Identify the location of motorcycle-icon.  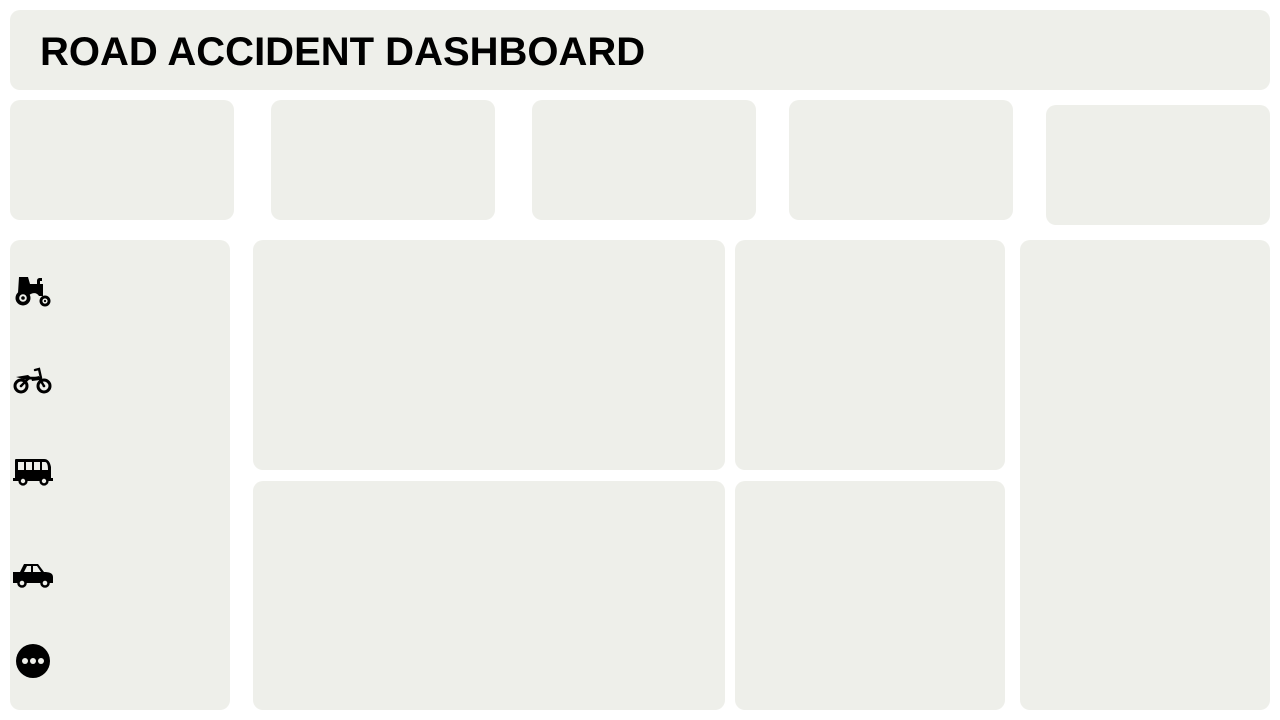
(32, 380).